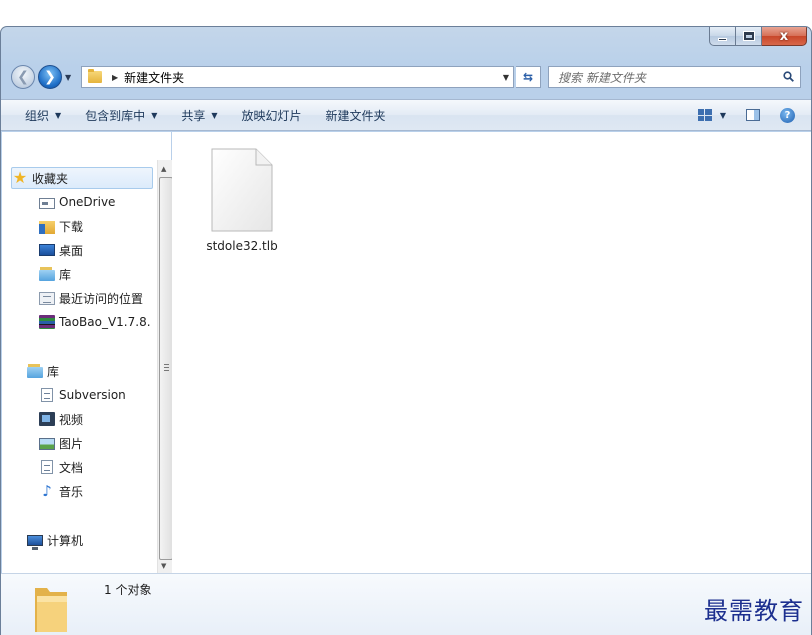 The height and width of the screenshot is (635, 812). I want to click on item-count: 1 个对象, so click(128, 590).